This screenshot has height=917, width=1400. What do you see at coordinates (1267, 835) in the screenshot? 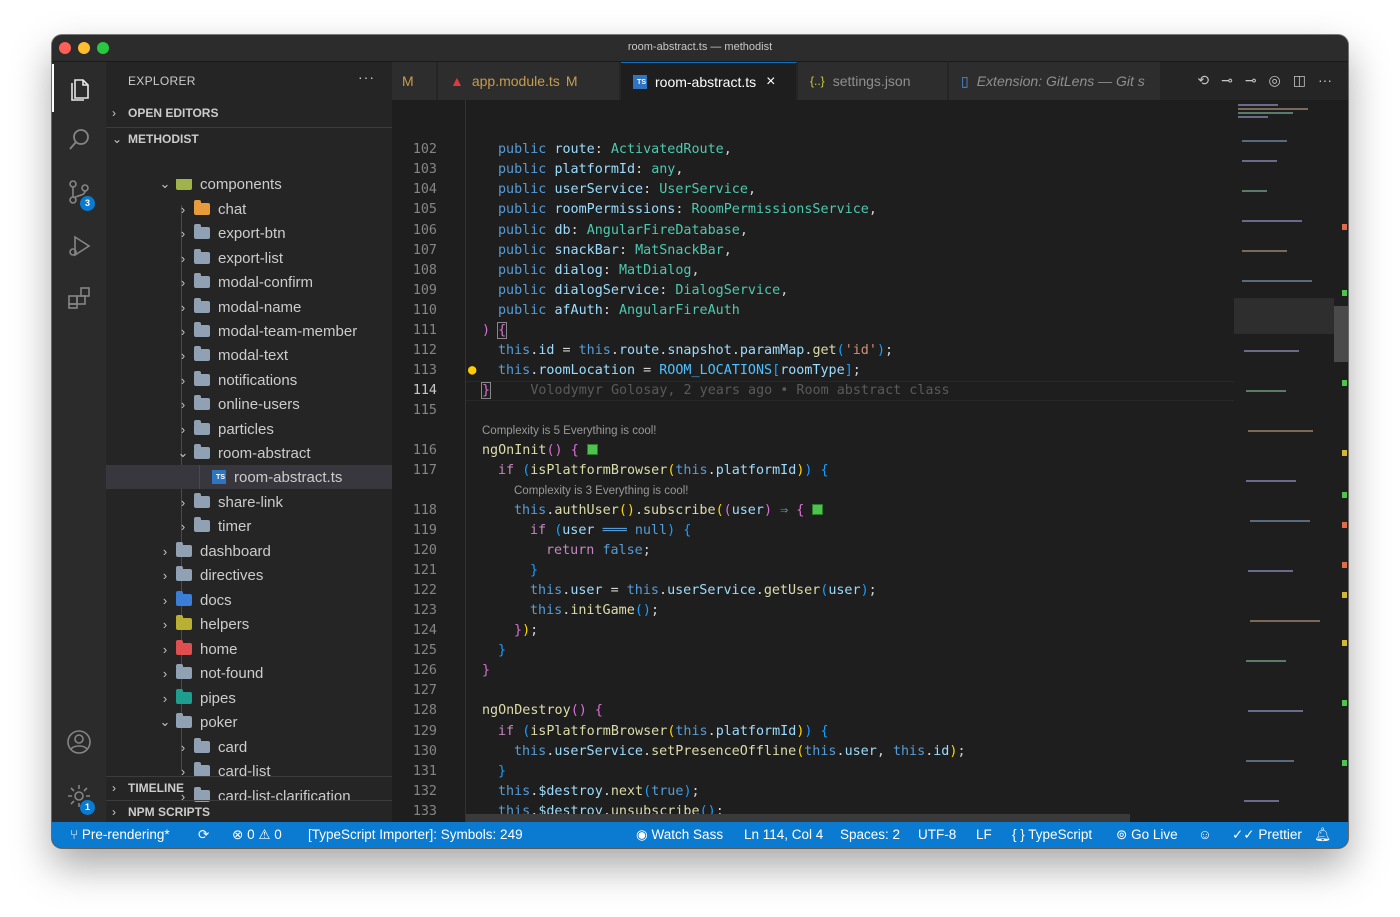
I see `prettier-status: ✓✓ Prettier` at bounding box center [1267, 835].